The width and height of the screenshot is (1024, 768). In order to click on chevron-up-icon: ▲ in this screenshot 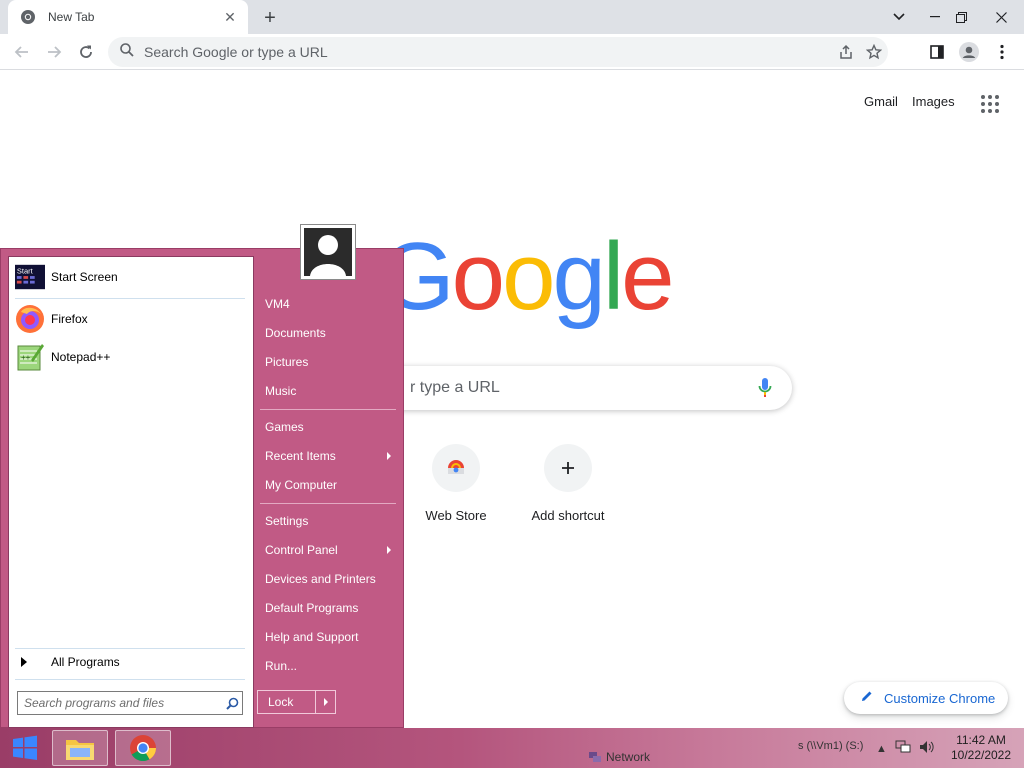, I will do `click(881, 749)`.